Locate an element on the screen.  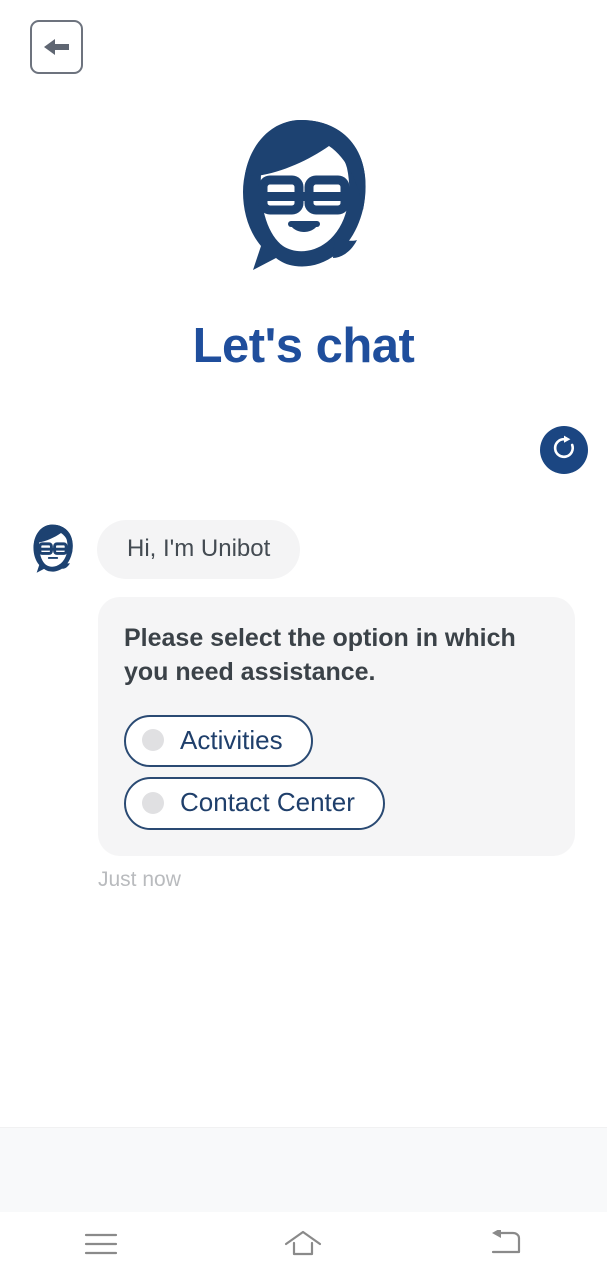
unibot-face-logo is located at coordinates (304, 196).